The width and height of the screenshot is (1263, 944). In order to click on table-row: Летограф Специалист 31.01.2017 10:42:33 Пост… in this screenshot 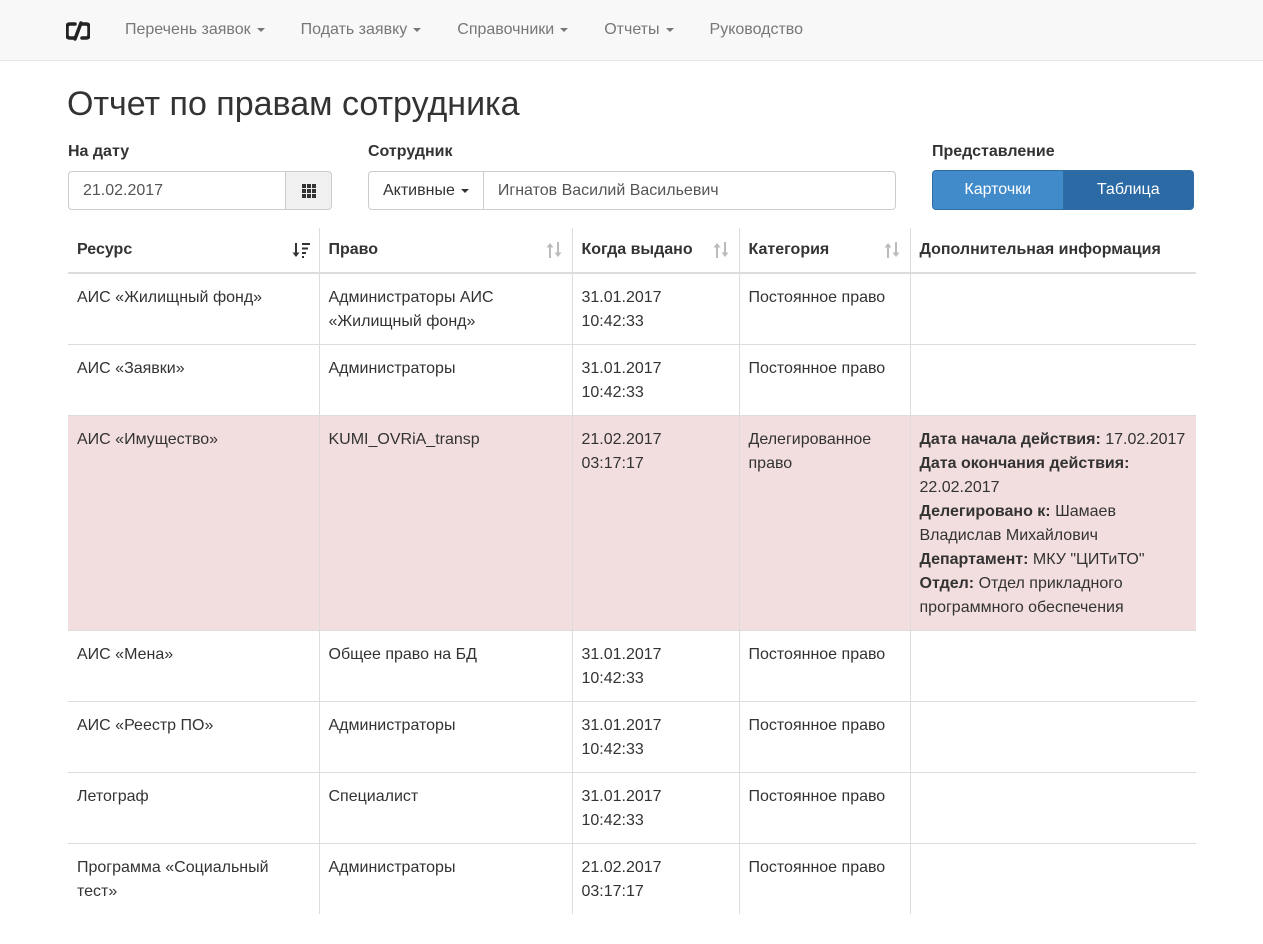, I will do `click(632, 808)`.